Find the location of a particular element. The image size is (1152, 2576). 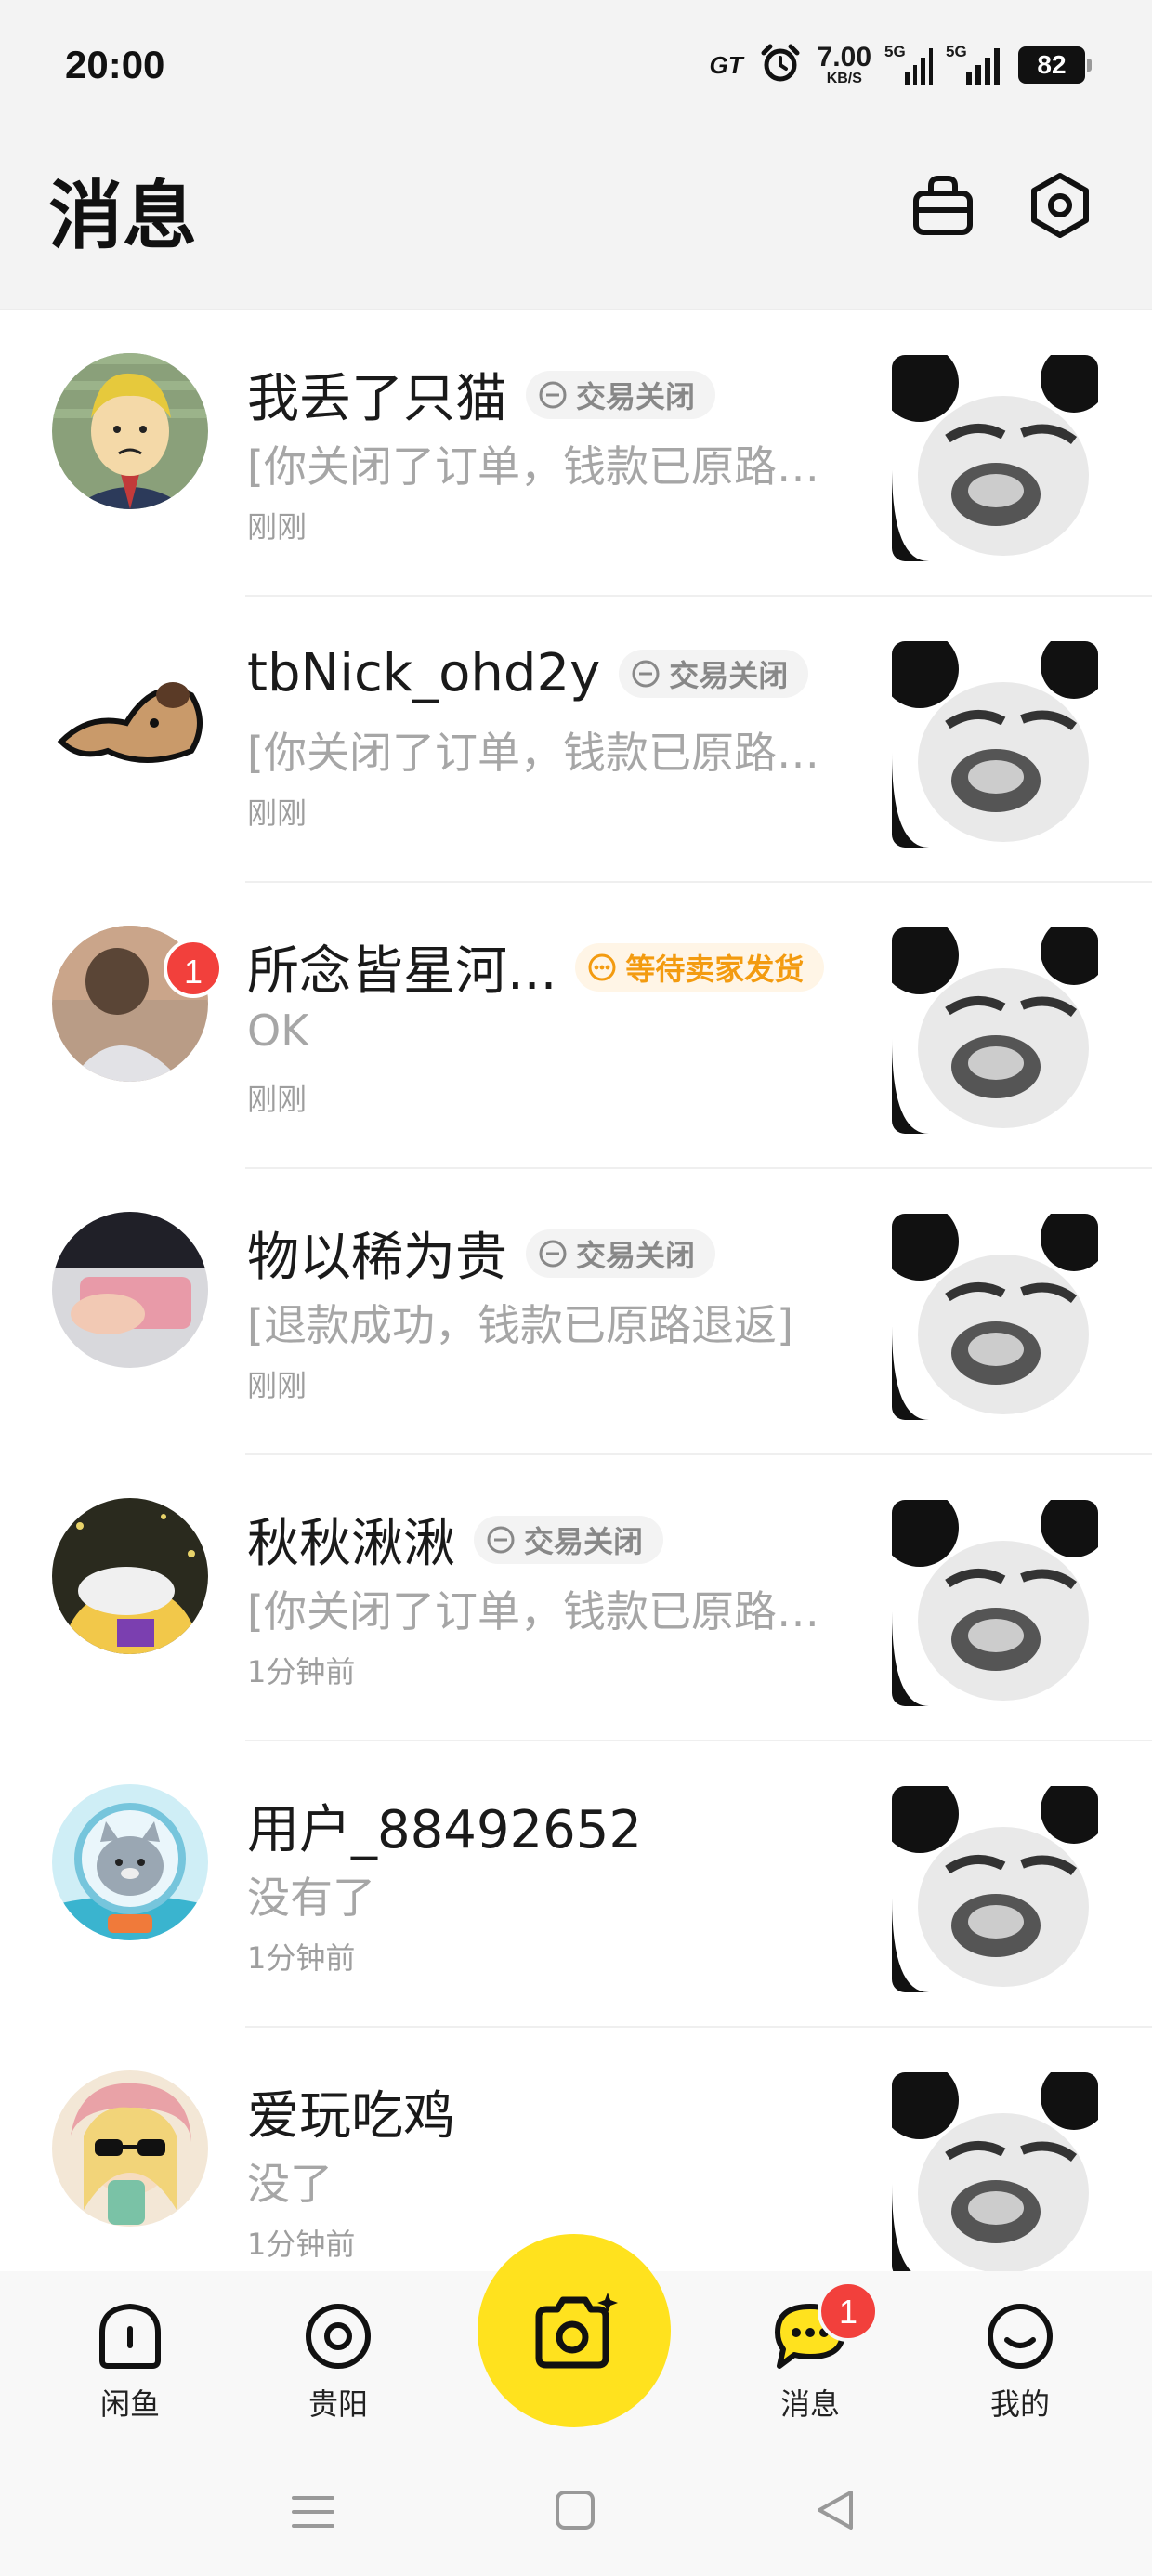

system-nav-bar is located at coordinates (576, 2513).